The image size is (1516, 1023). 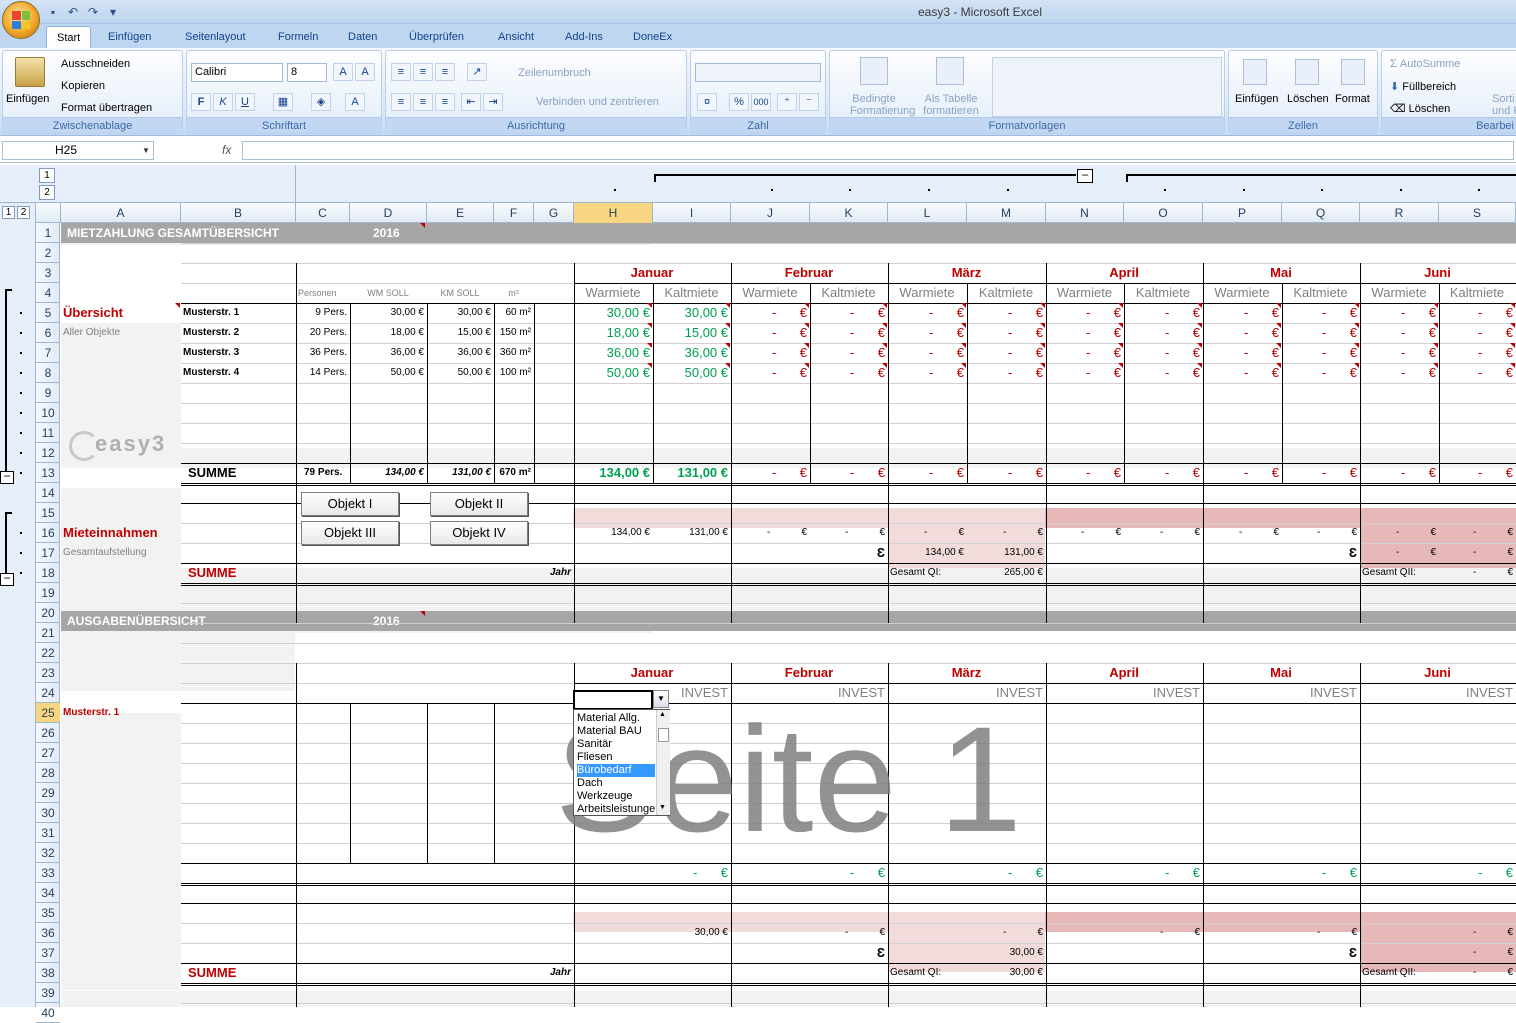 I want to click on dropdown-option: Dach, so click(x=616, y=783).